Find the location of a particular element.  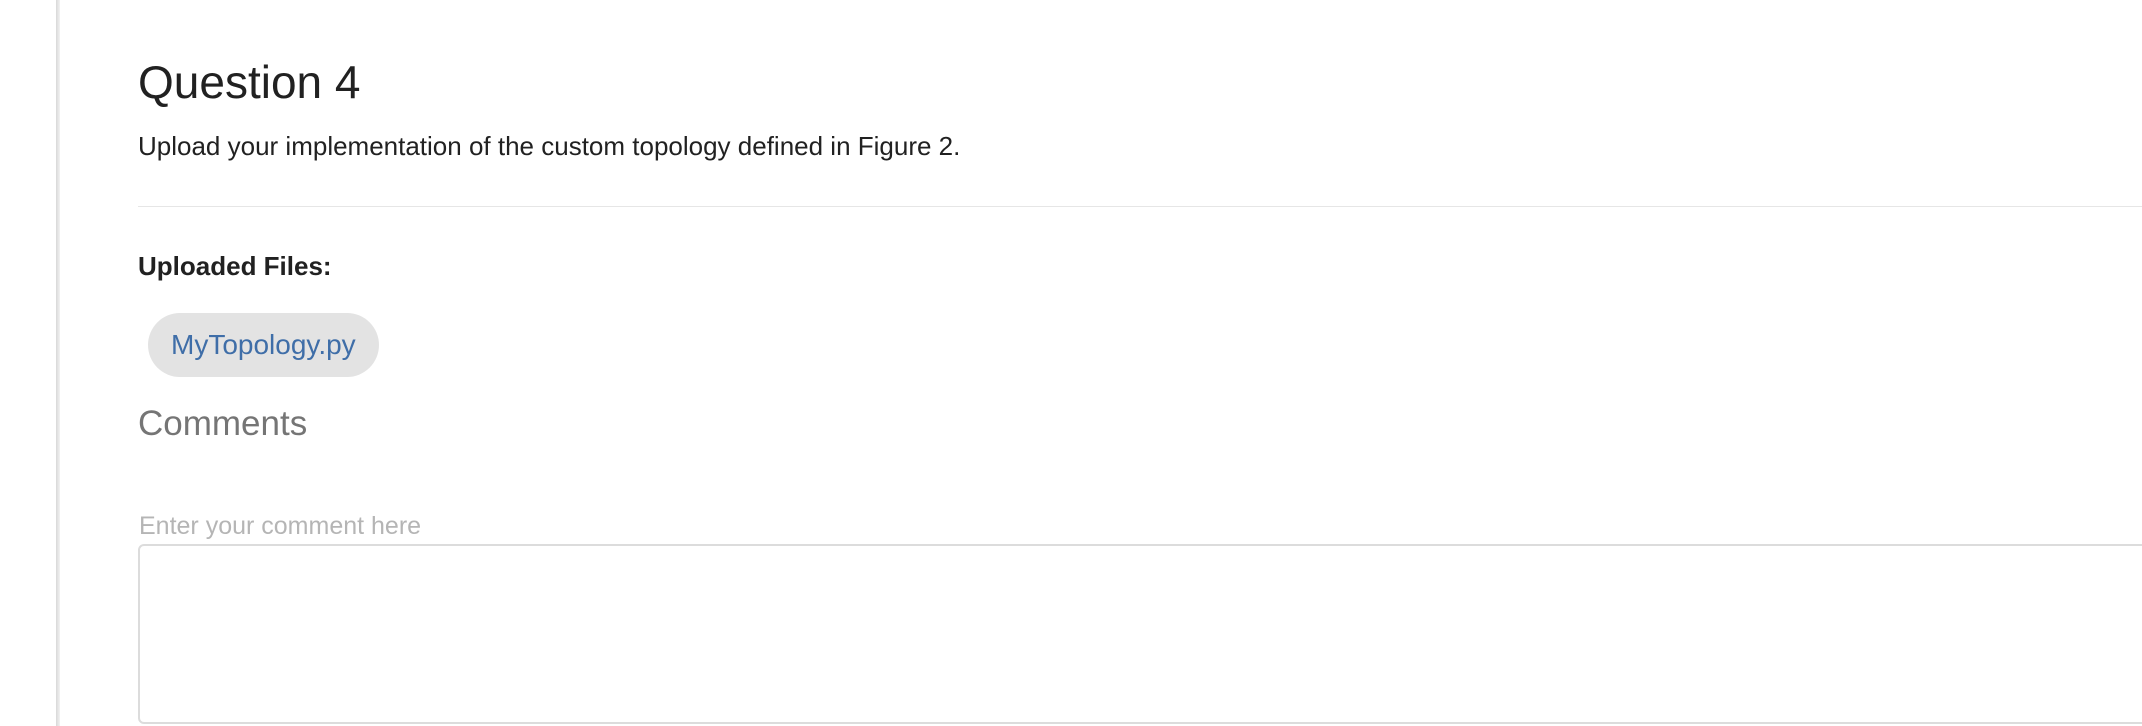

left-rail is located at coordinates (28, 363).